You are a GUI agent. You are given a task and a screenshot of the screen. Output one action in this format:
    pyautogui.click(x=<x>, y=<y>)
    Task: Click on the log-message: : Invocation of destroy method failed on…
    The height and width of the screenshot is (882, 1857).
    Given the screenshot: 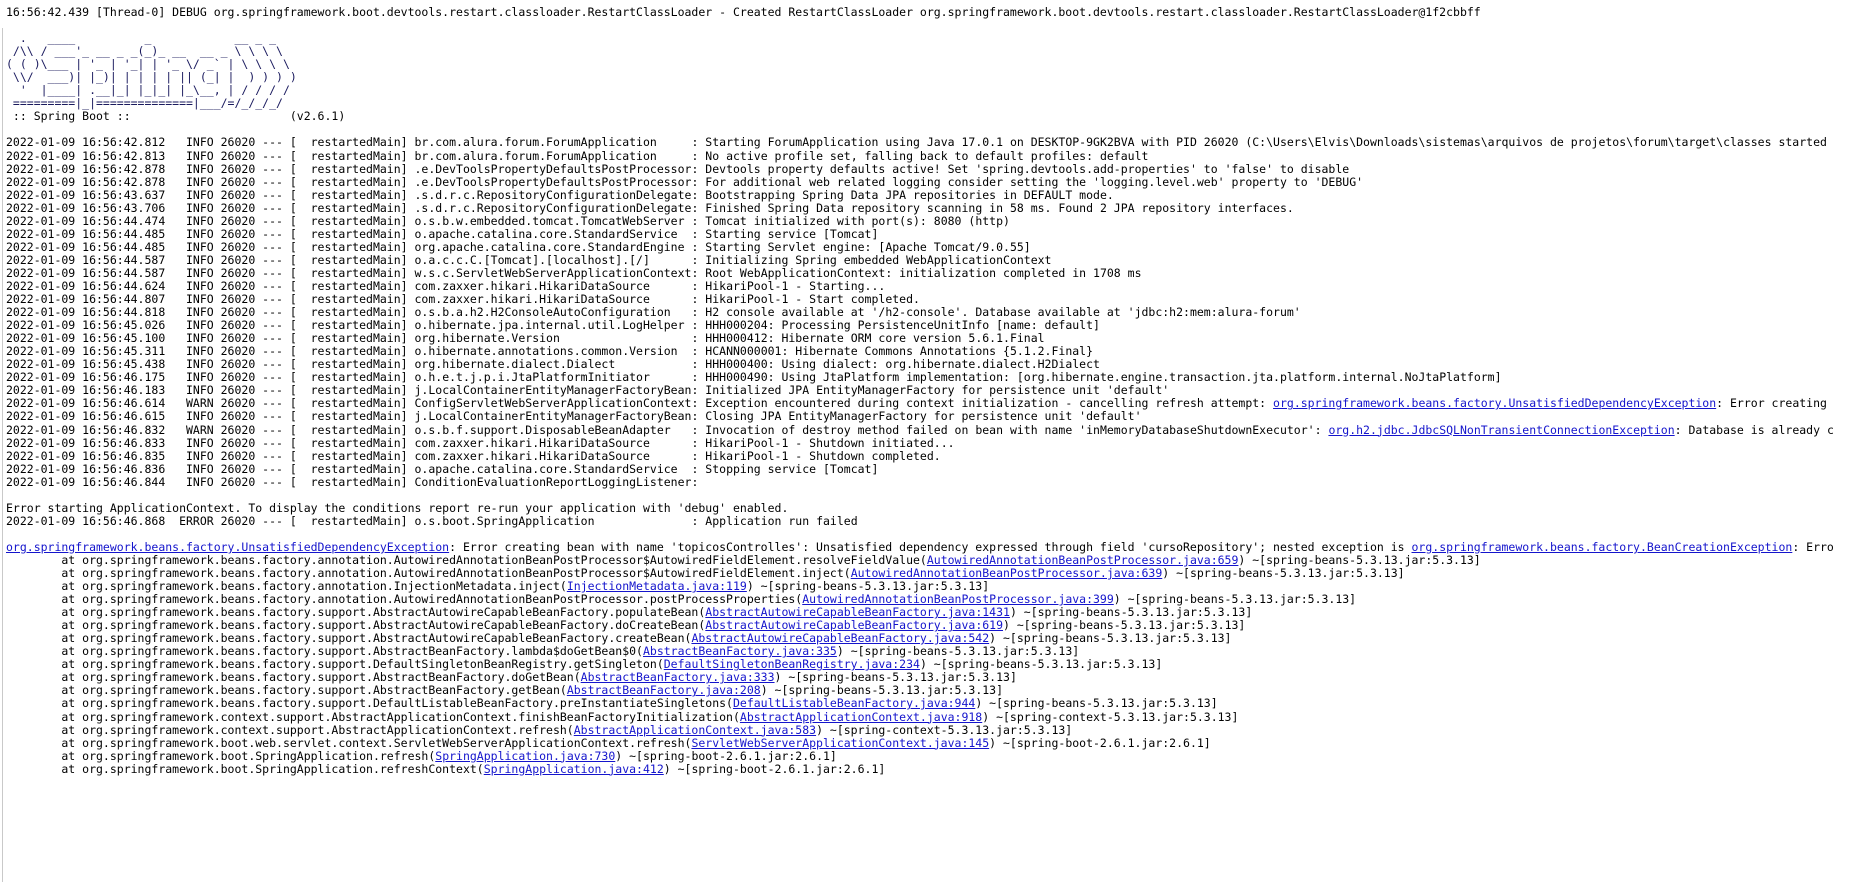 What is the action you would take?
    pyautogui.click(x=1262, y=429)
    